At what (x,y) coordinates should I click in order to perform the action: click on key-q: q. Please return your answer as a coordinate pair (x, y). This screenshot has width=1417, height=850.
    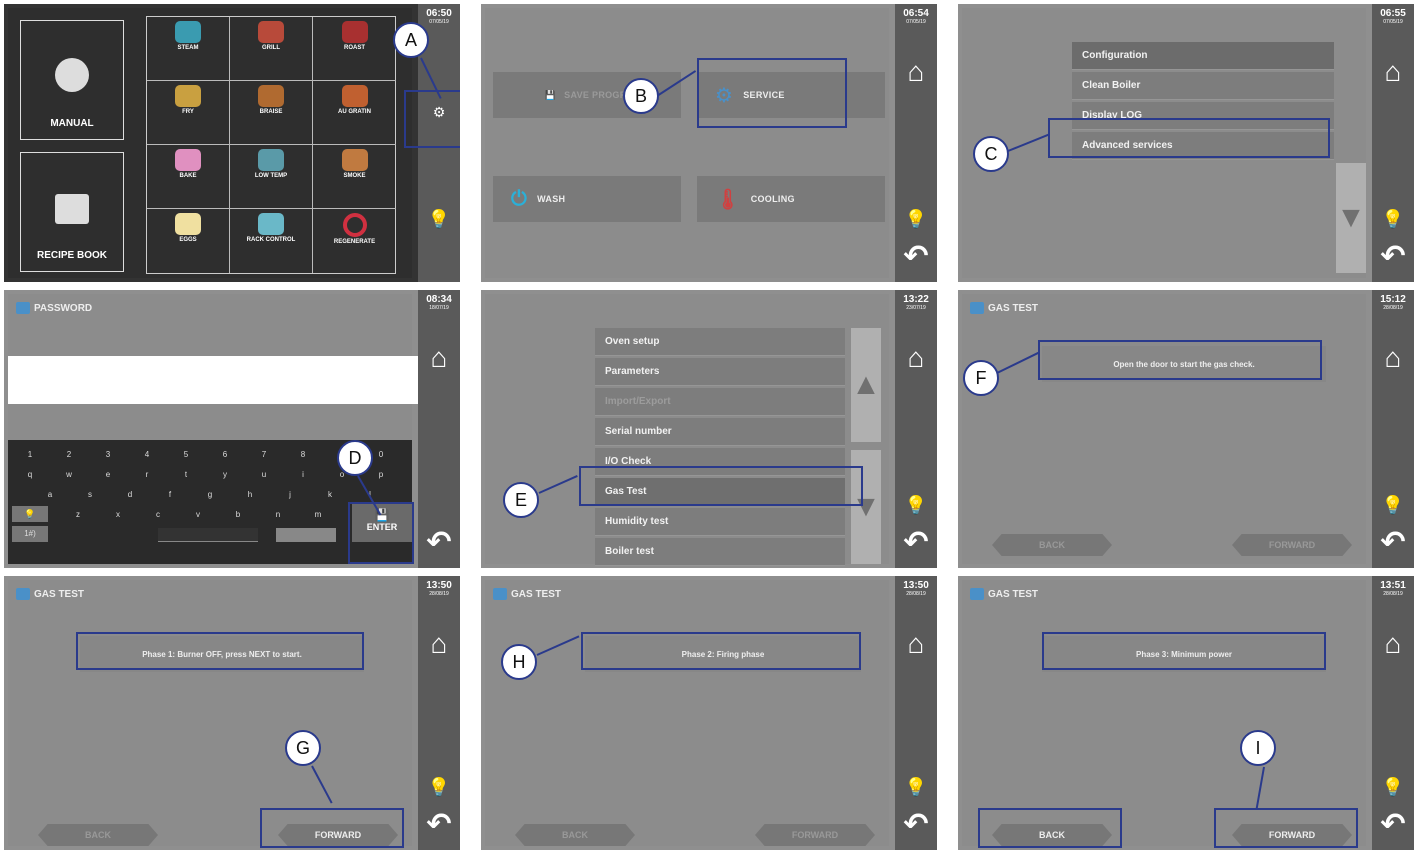
    Looking at the image, I should click on (30, 474).